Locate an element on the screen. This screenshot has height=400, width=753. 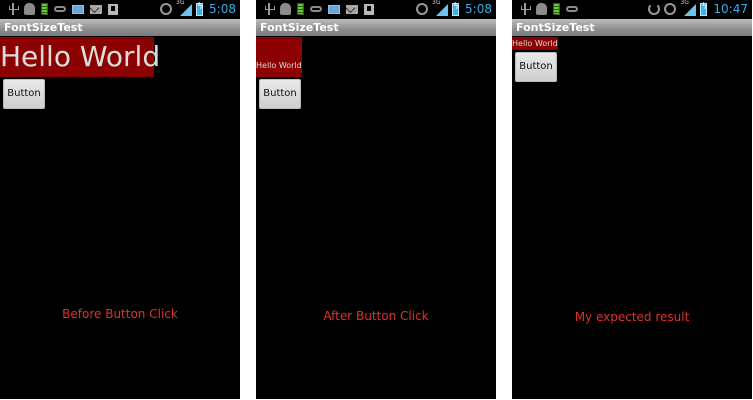
caption: After Button Click is located at coordinates (376, 316).